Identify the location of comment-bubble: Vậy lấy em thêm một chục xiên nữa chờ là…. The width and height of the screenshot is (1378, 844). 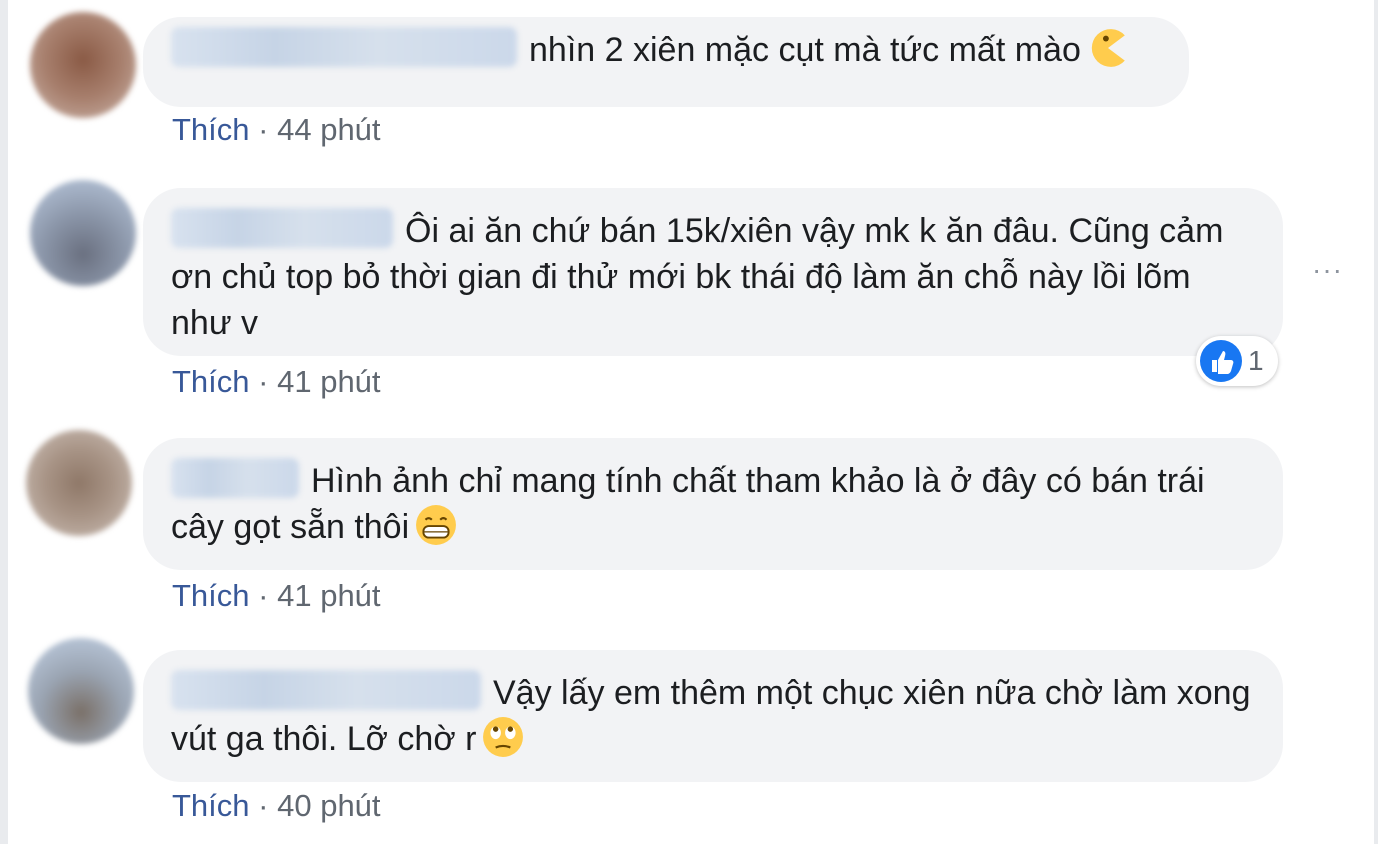
(713, 716).